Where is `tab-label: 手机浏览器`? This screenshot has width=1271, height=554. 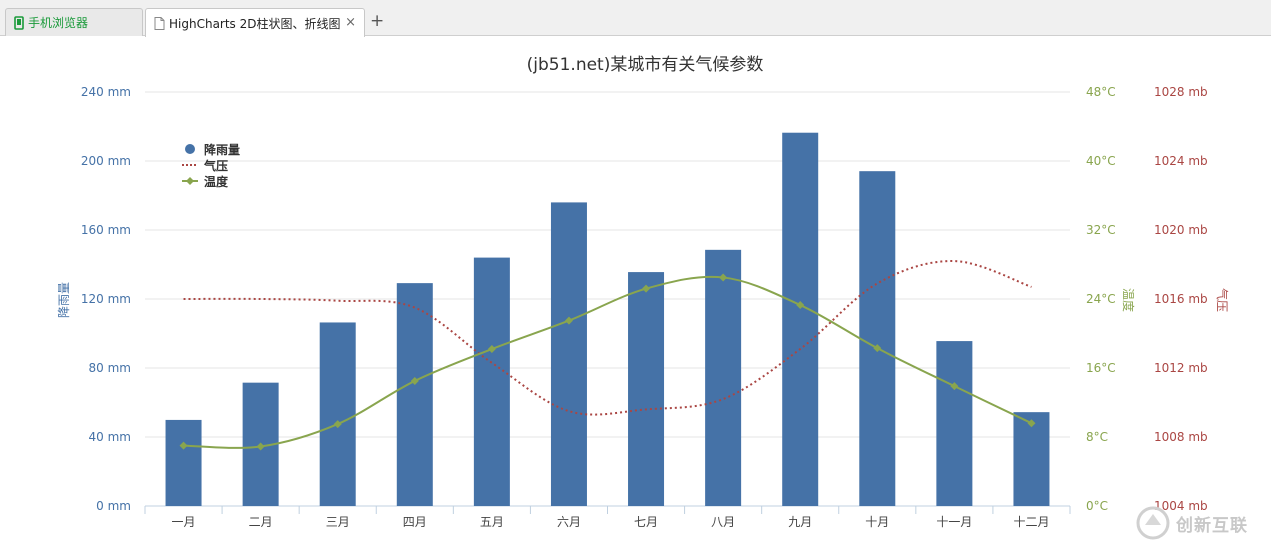 tab-label: 手机浏览器 is located at coordinates (58, 23).